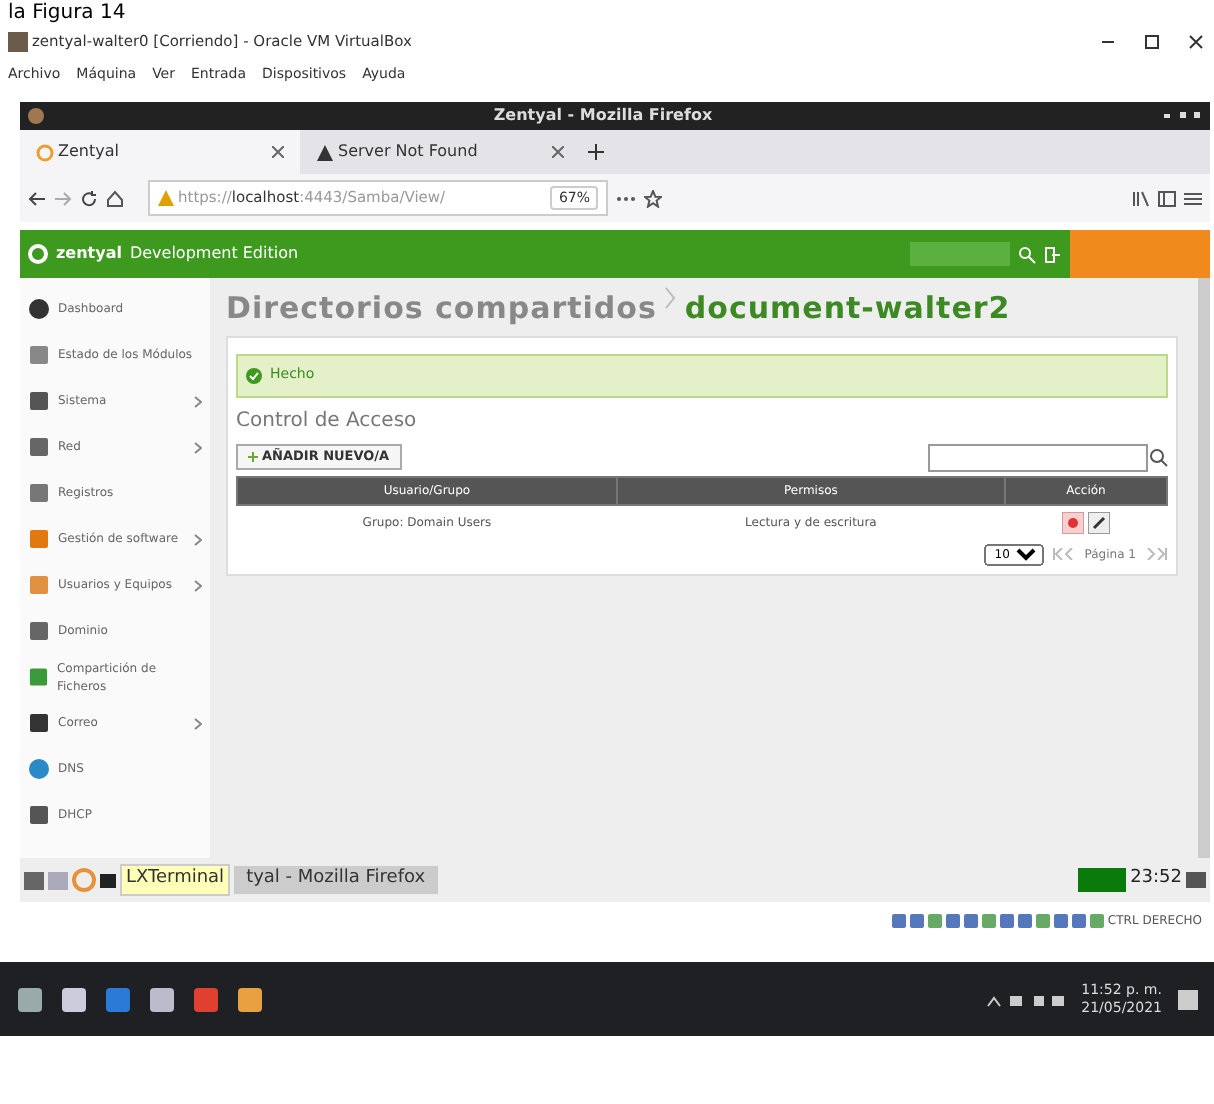 This screenshot has width=1214, height=1104. Describe the element at coordinates (253, 457) in the screenshot. I see `plus-icon` at that location.